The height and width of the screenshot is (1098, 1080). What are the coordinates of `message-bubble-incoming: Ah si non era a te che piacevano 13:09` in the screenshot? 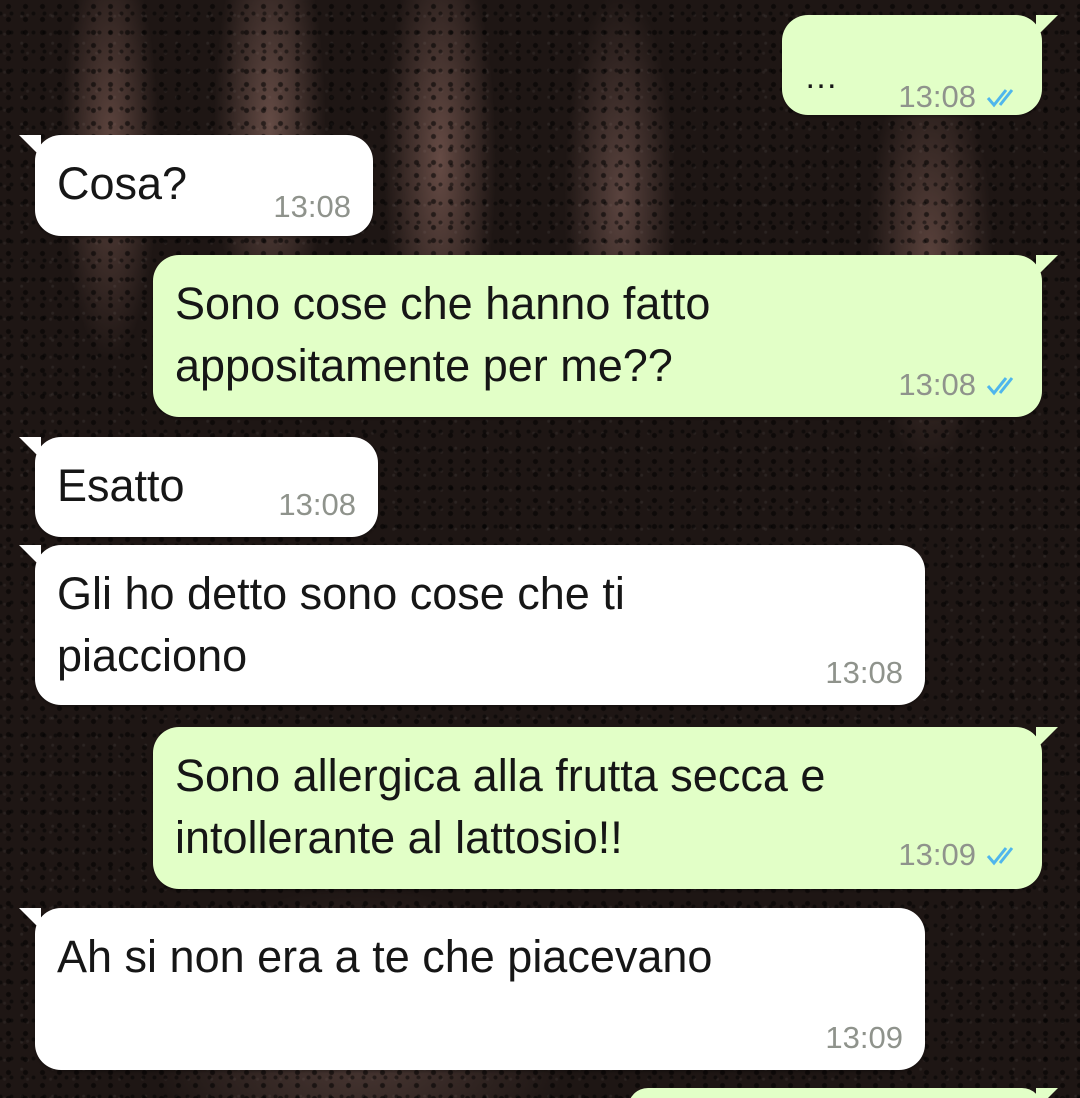 It's located at (472, 989).